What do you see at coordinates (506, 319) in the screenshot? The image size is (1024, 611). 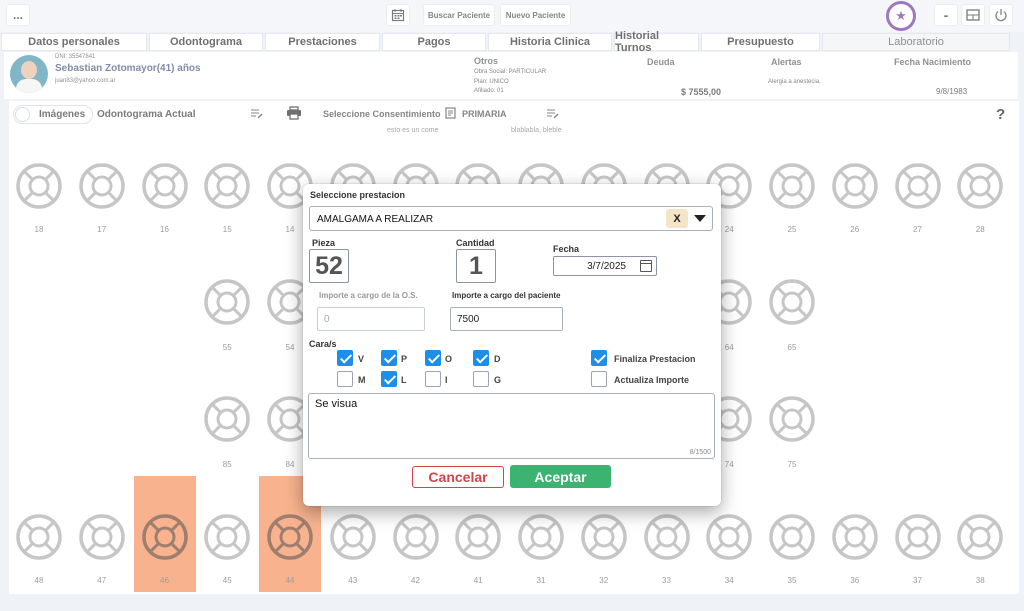 I see `importe-paciente-field: 7500` at bounding box center [506, 319].